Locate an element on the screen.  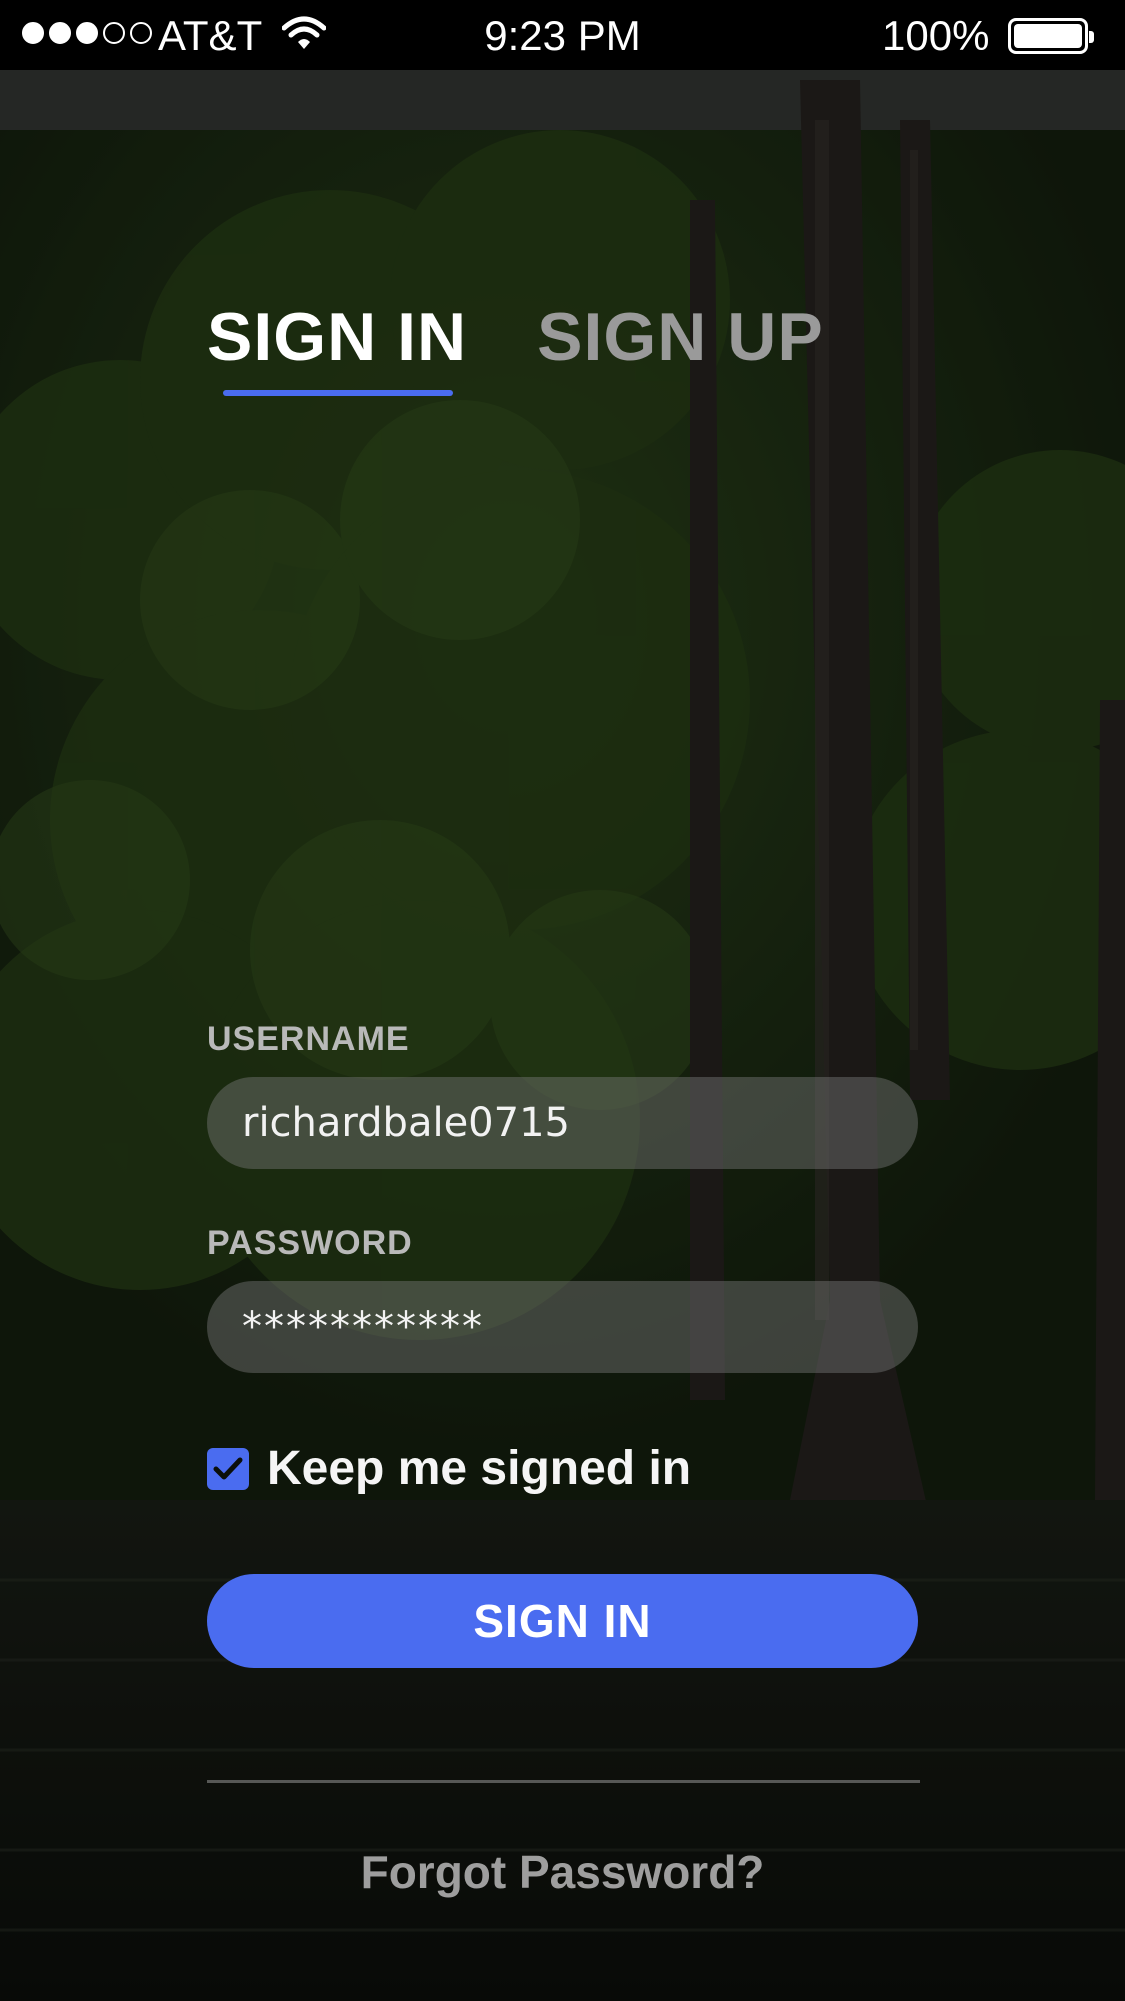
divider is located at coordinates (563, 1781).